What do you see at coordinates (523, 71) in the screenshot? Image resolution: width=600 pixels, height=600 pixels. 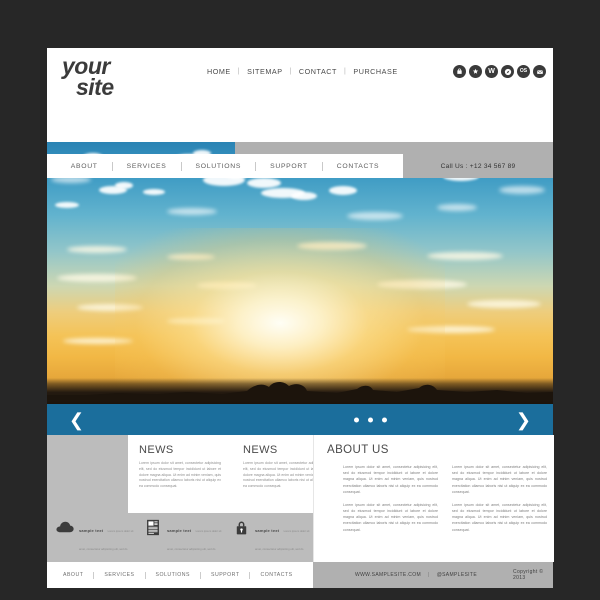 I see `os-icon: OS` at bounding box center [523, 71].